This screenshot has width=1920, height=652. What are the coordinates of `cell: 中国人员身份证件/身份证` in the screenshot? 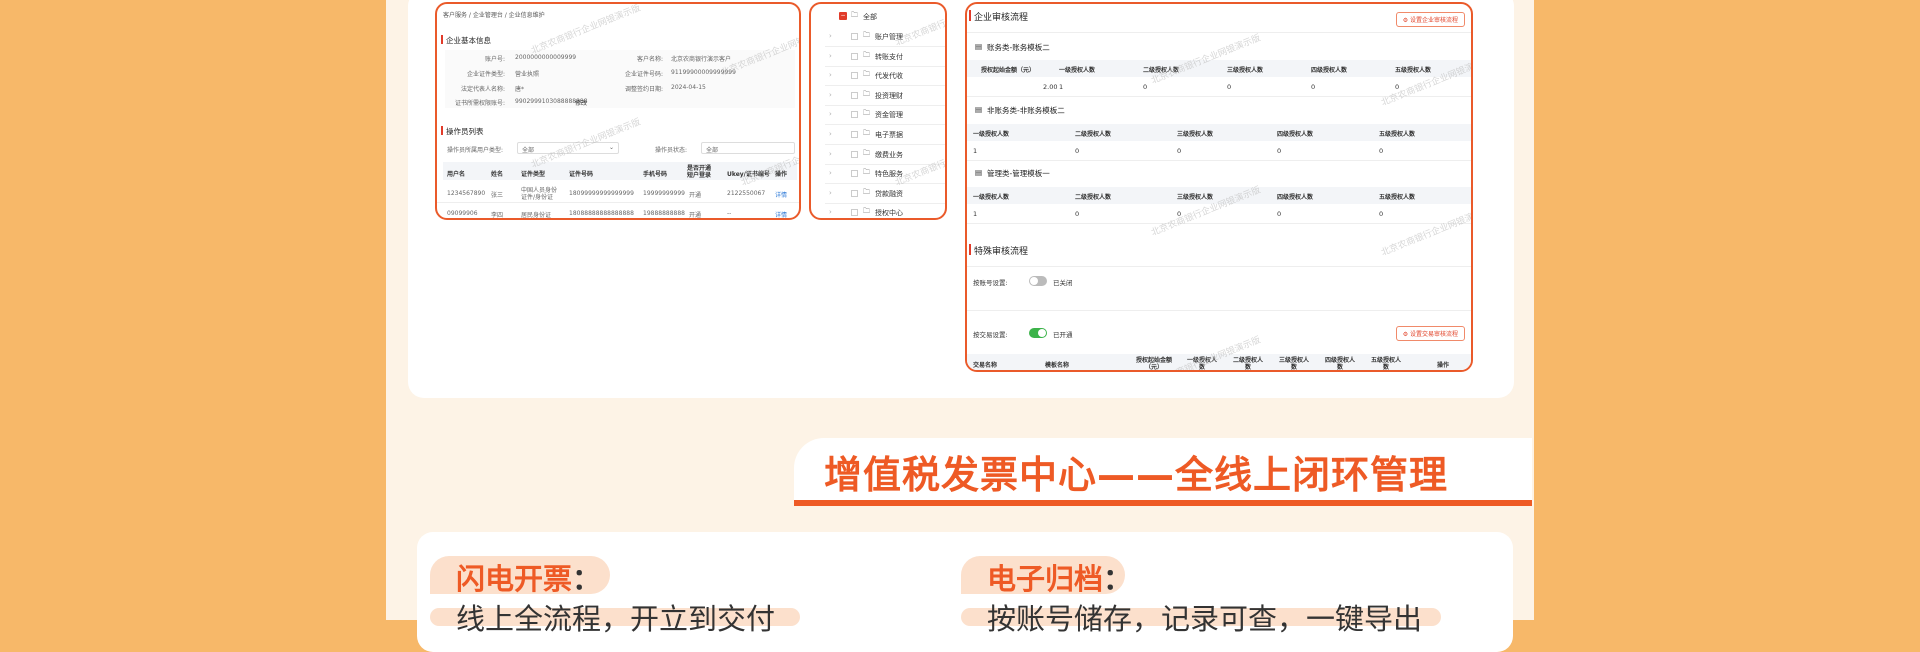 It's located at (539, 194).